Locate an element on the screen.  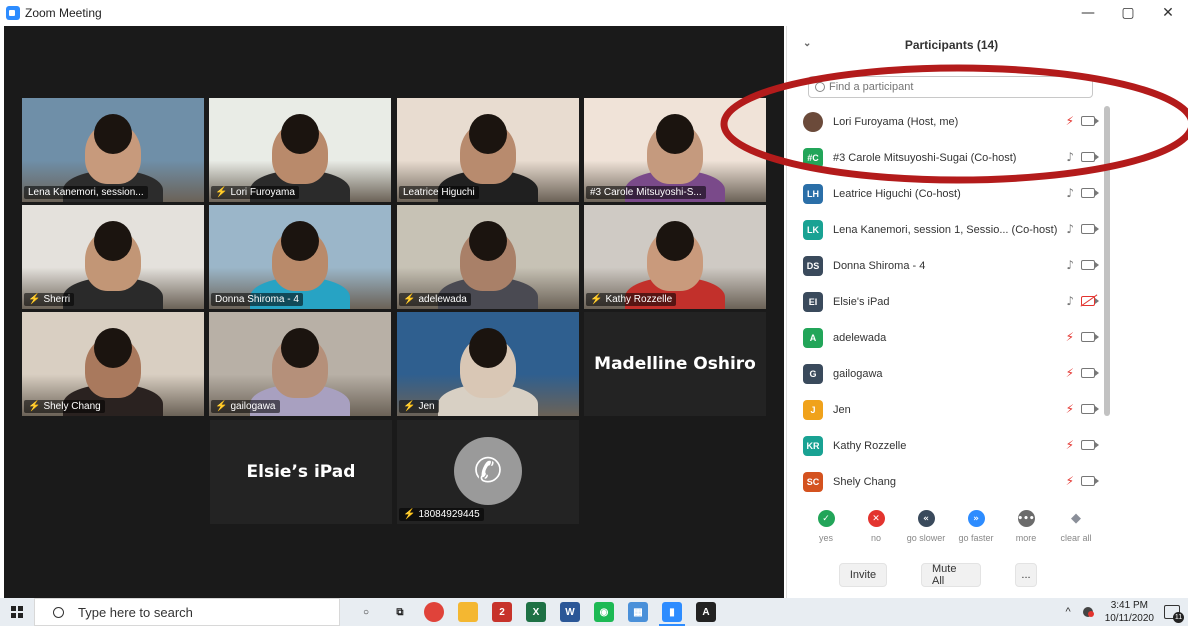
video-tile: Donna Shiroma - 4 is located at coordinates (300, 257).